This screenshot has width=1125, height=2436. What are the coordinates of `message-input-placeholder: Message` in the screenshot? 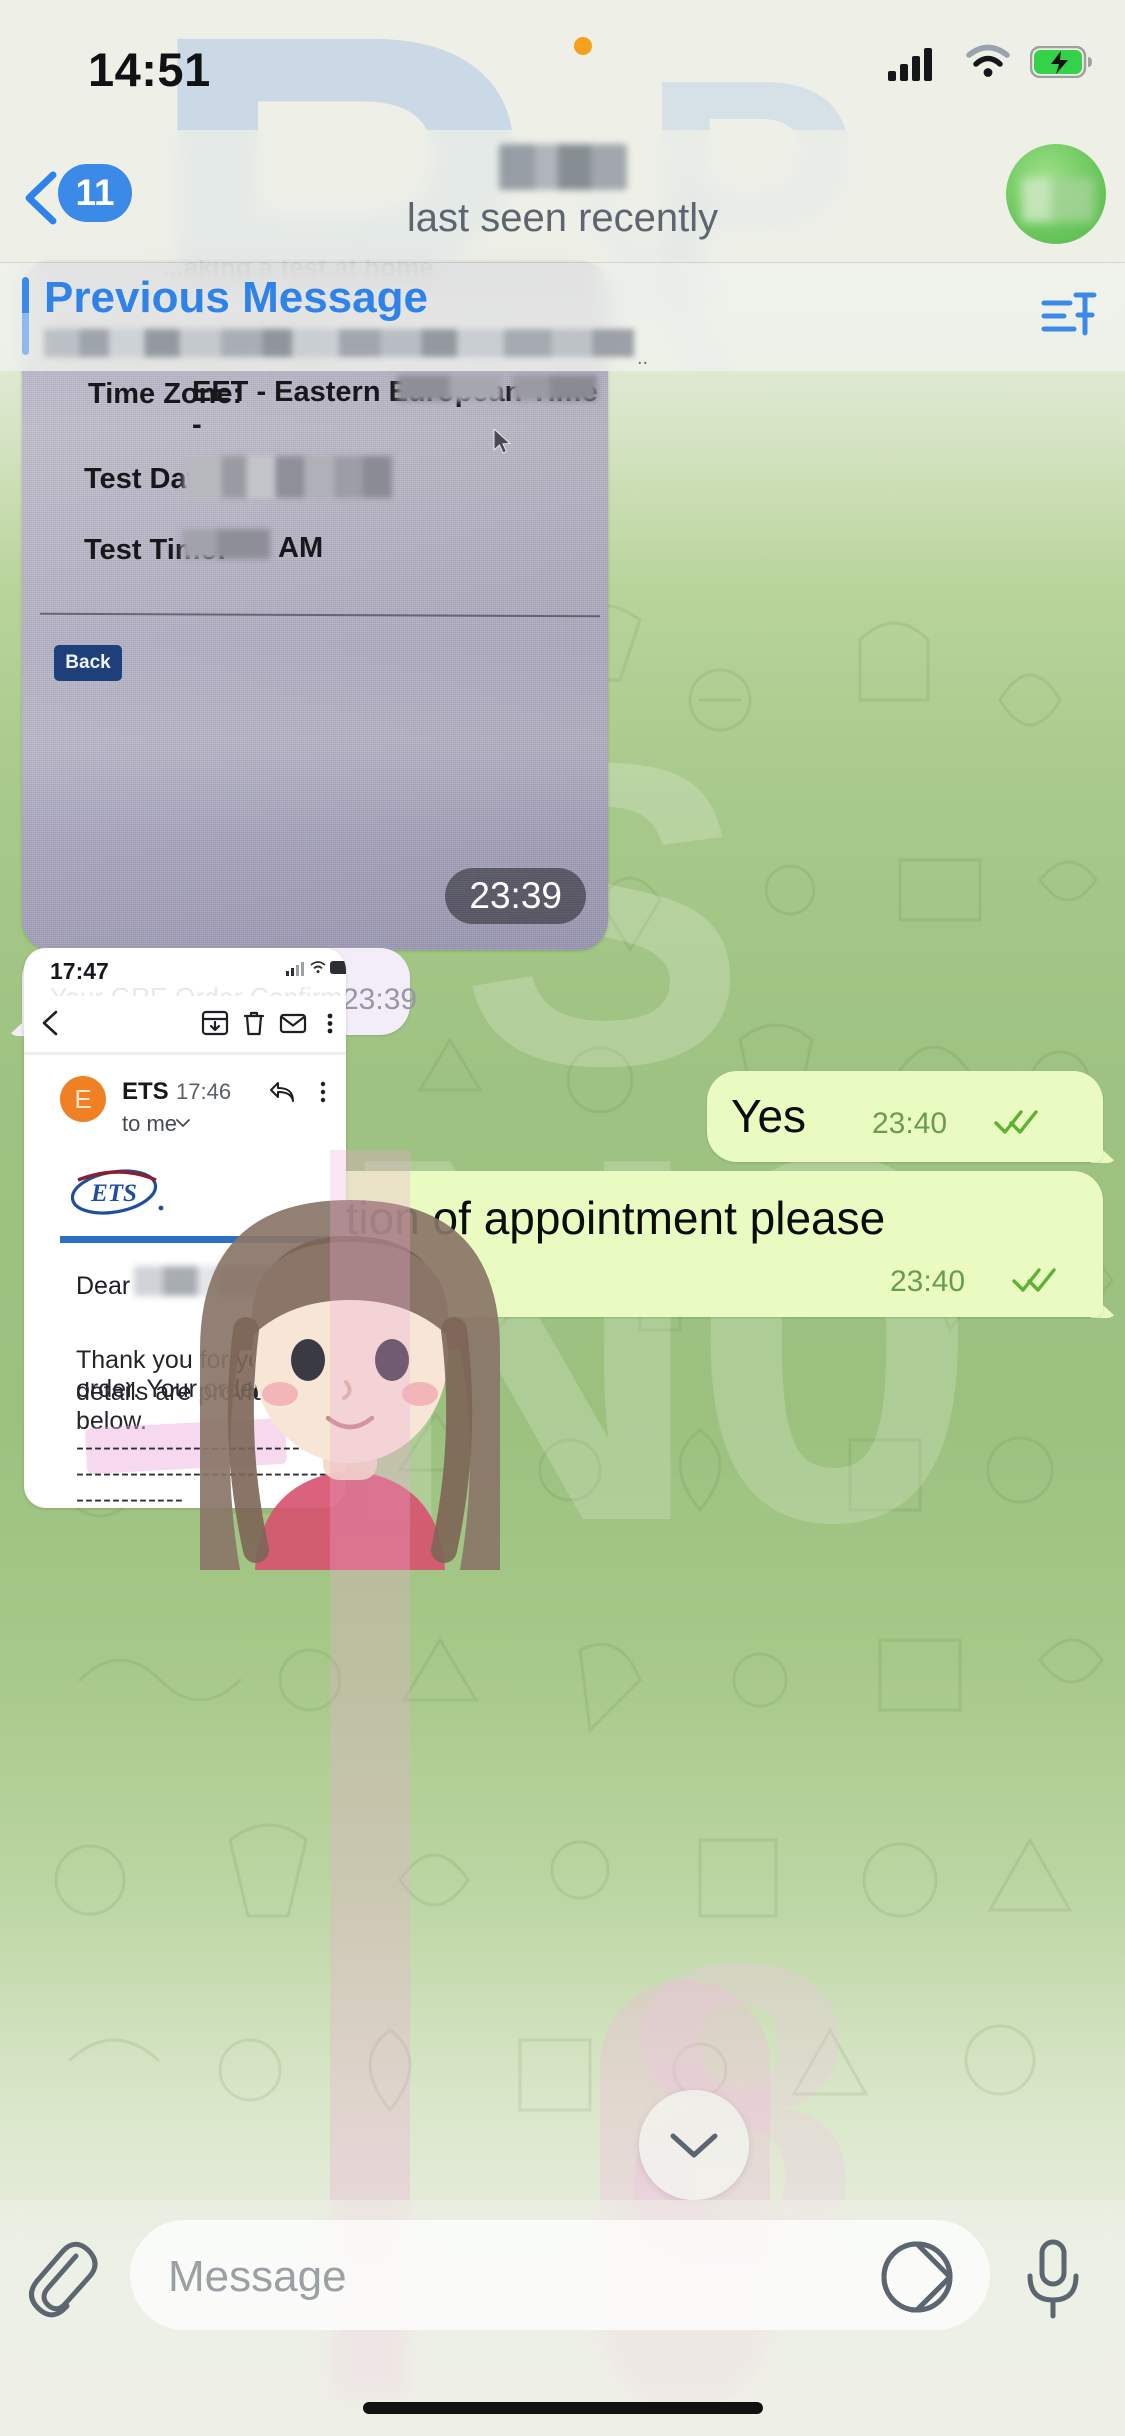 It's located at (257, 2276).